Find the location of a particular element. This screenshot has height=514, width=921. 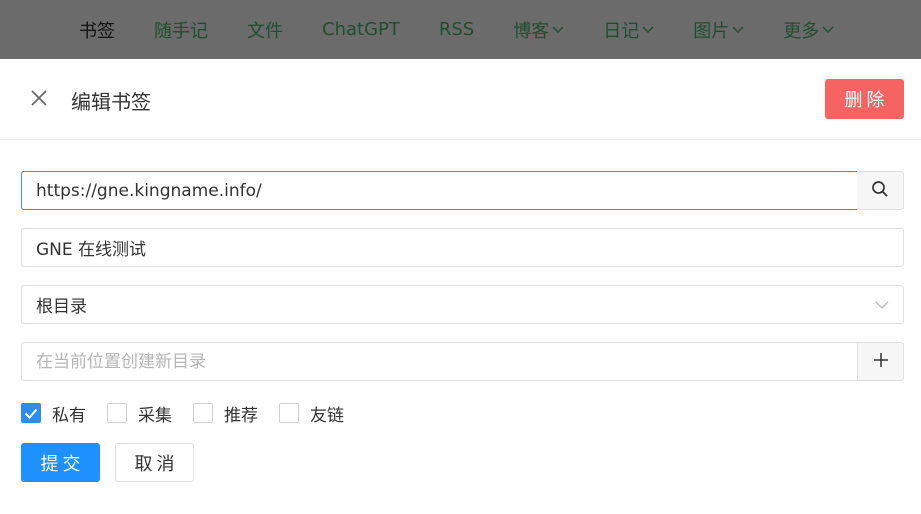

nav-item-diary: 日记 is located at coordinates (628, 30).